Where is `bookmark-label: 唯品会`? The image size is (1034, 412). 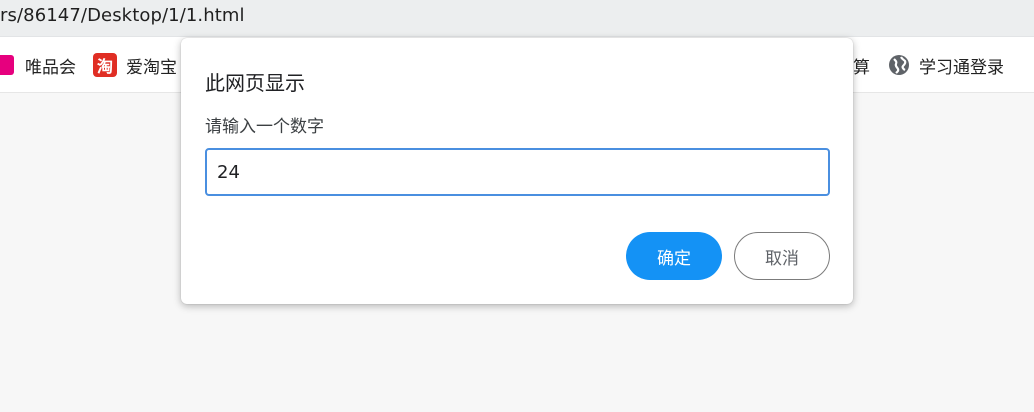
bookmark-label: 唯品会 is located at coordinates (50, 67).